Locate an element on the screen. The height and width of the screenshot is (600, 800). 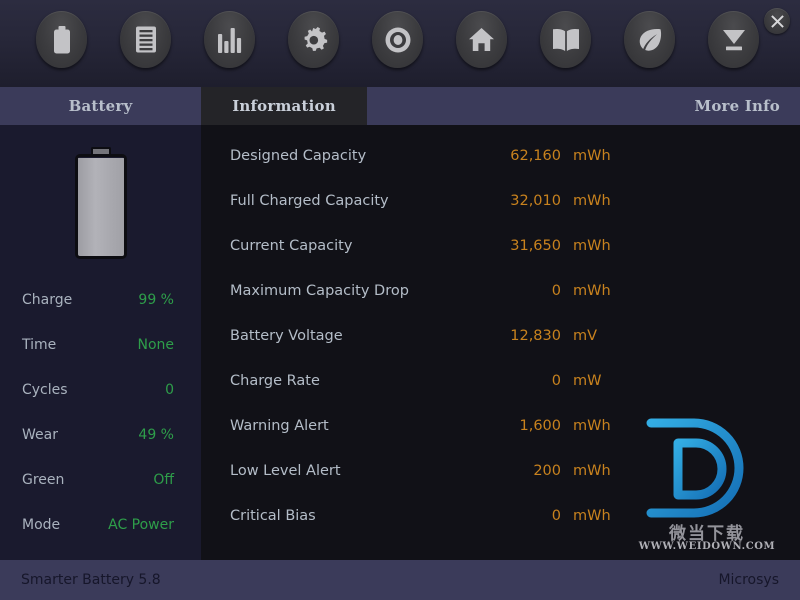
toolbar-button-download is located at coordinates (733, 39).